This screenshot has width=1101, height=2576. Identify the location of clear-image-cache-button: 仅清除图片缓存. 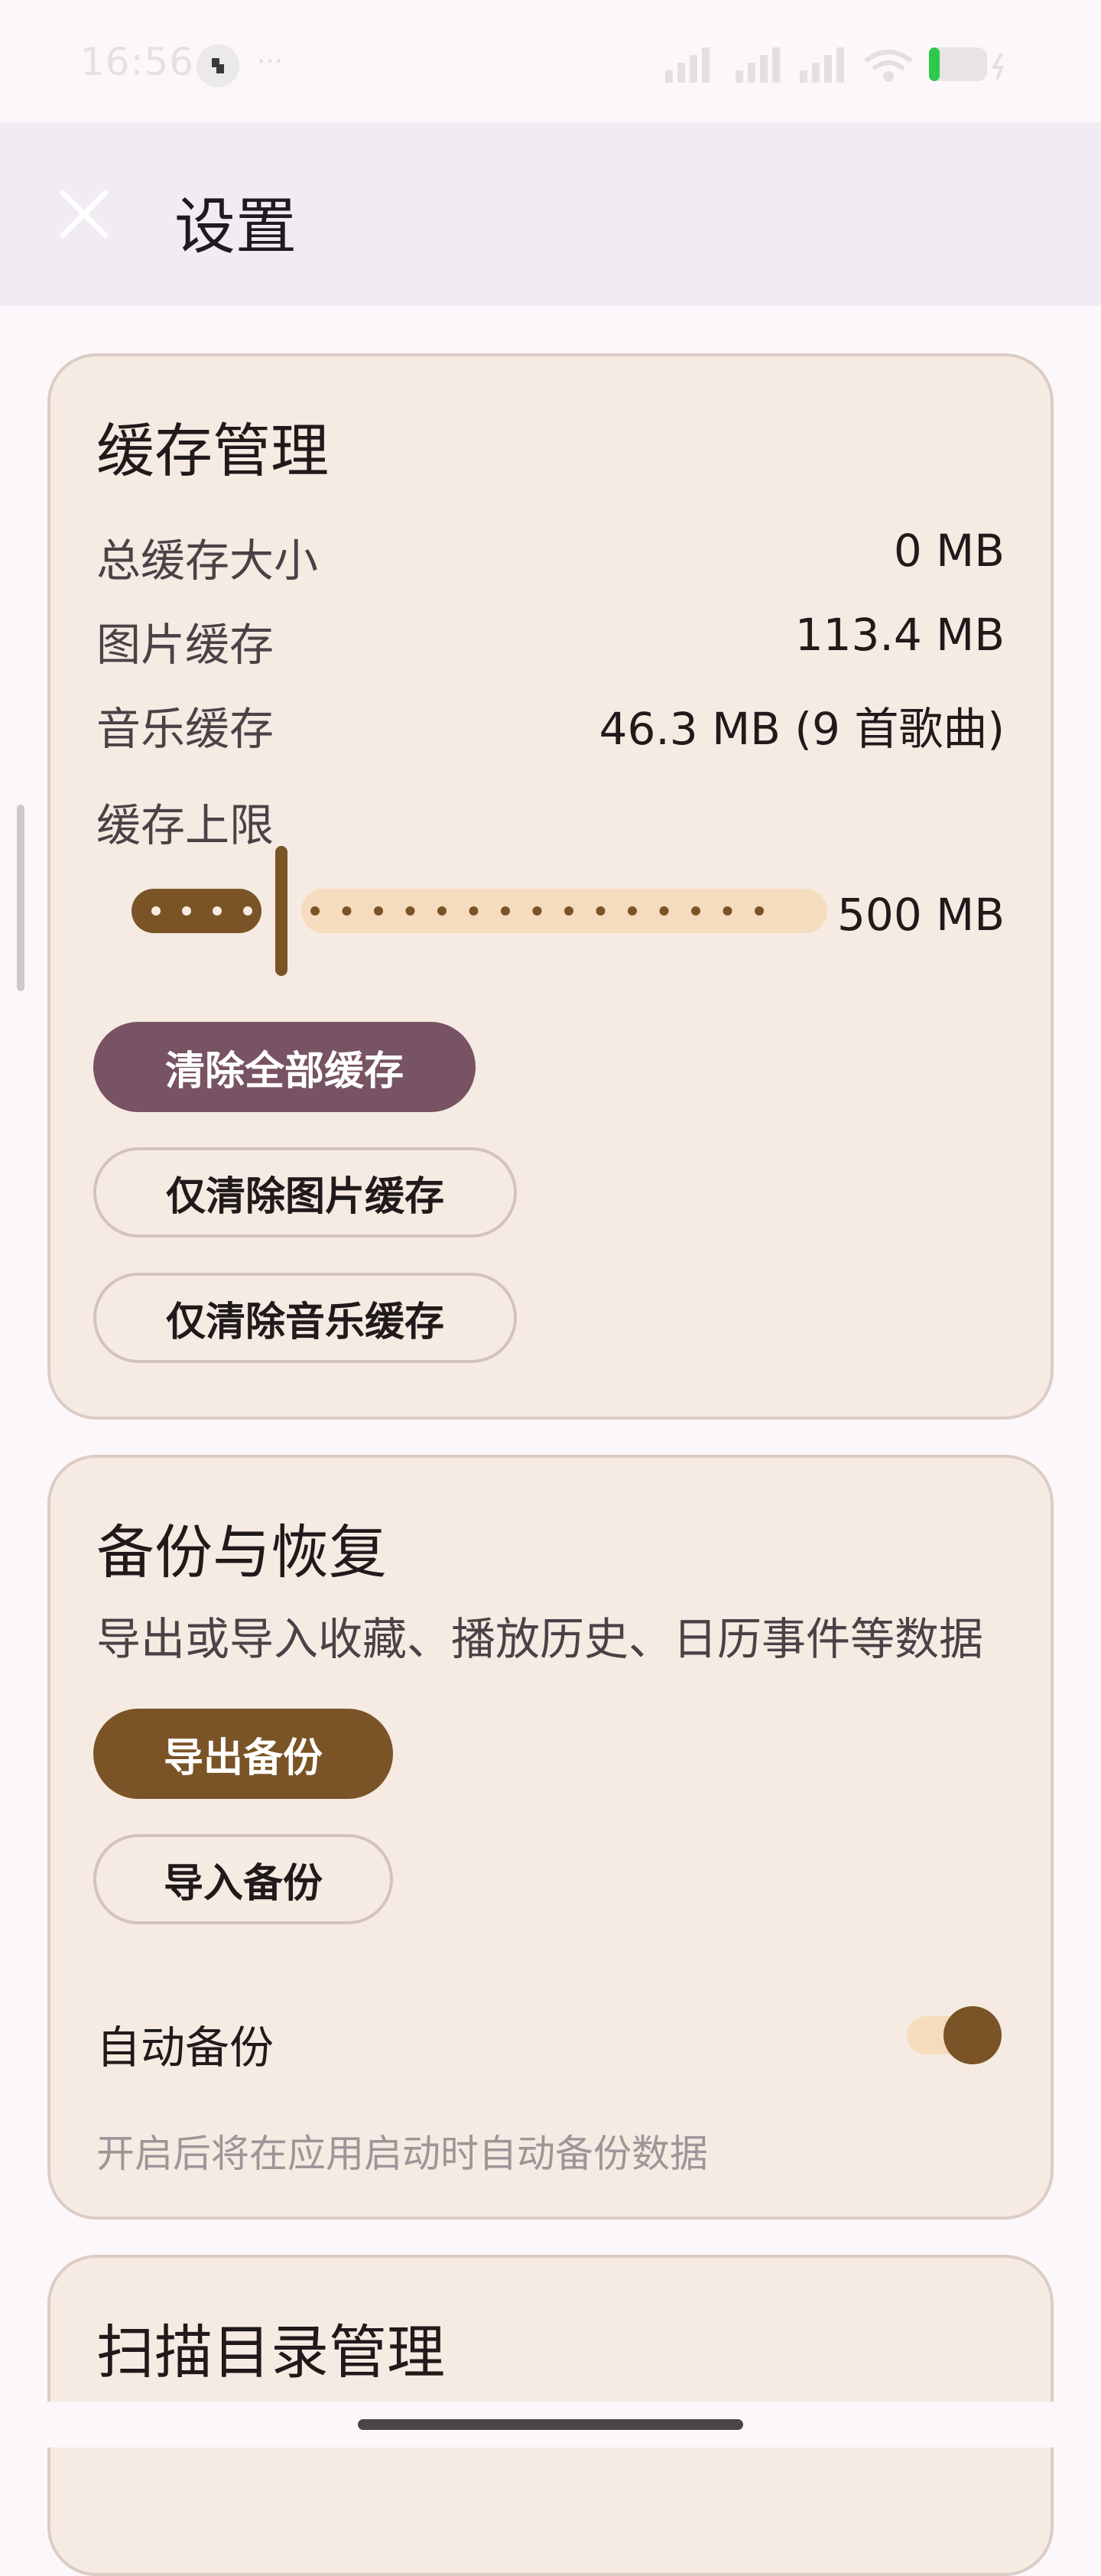
(305, 1192).